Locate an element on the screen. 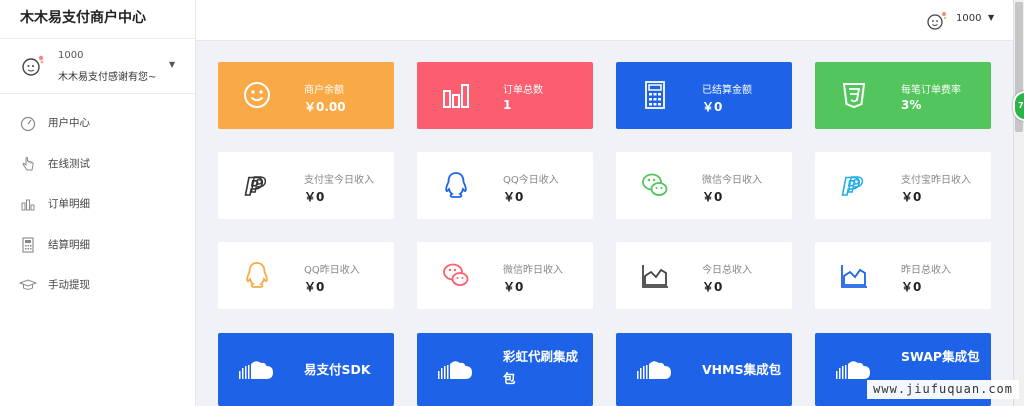 Image resolution: width=1024 pixels, height=406 pixels. scrollbar is located at coordinates (1018, 203).